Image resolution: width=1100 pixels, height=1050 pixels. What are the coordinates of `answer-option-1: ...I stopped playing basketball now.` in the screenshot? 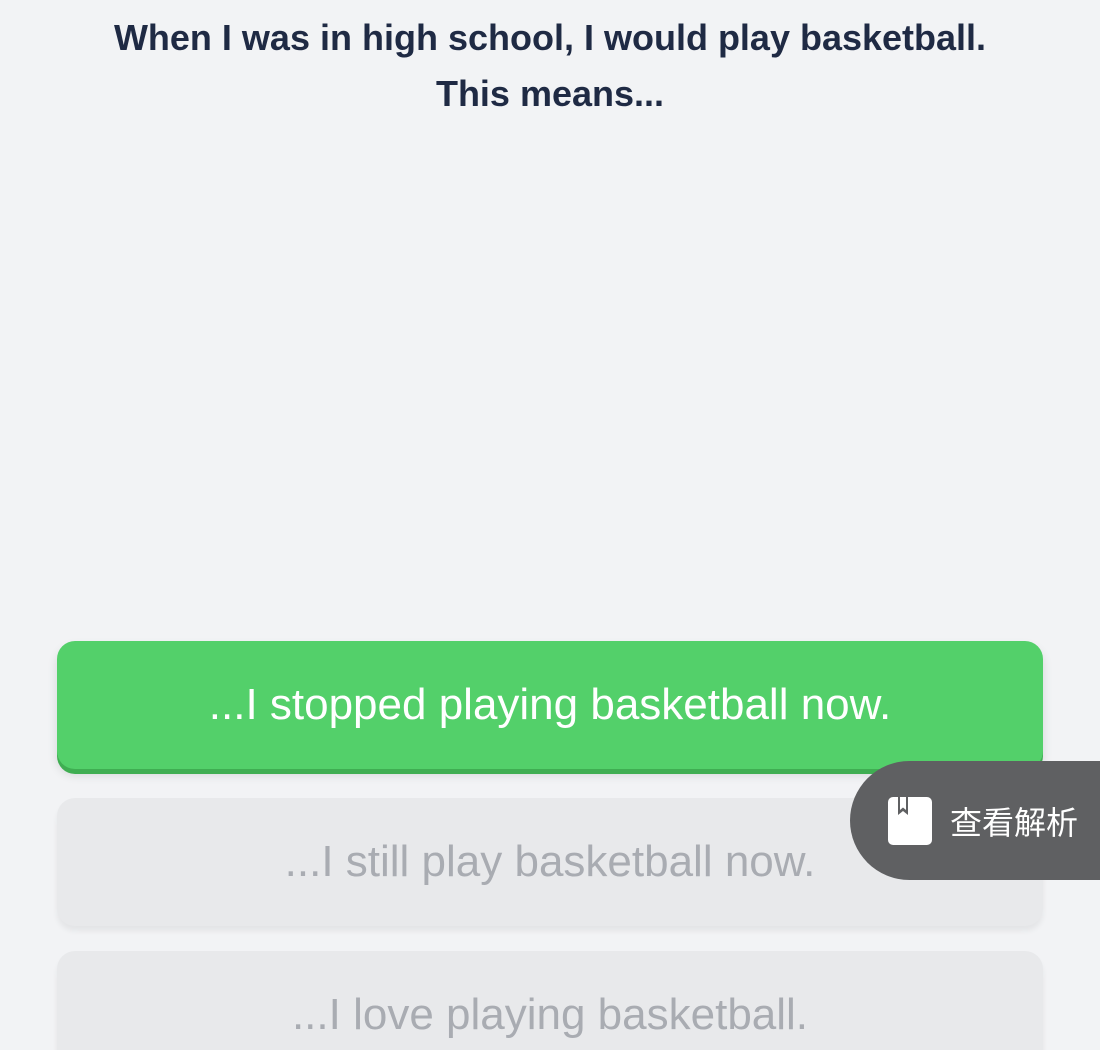 It's located at (550, 705).